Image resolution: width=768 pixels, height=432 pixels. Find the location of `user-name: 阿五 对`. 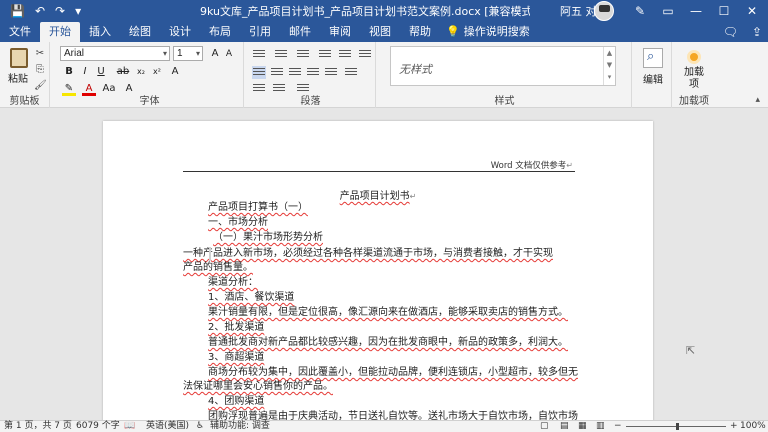

user-name: 阿五 对 is located at coordinates (578, 11).